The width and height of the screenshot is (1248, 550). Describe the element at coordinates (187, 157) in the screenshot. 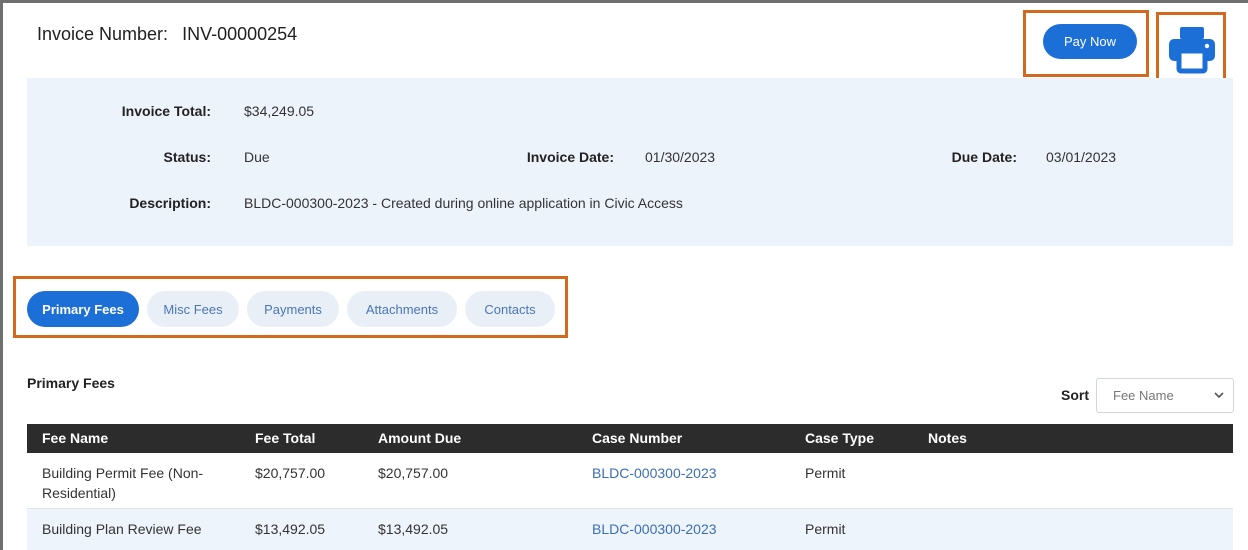

I see `status-label: Status:` at that location.